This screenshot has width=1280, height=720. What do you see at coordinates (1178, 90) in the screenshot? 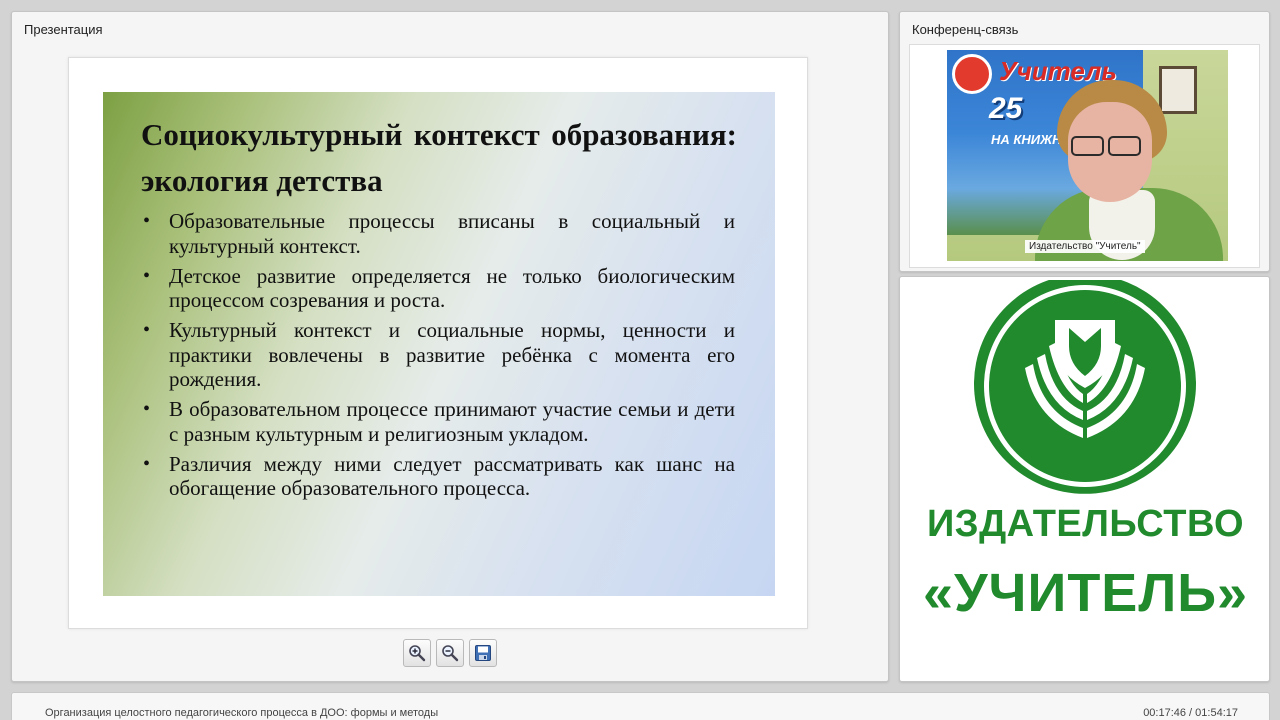
I see `wall-certificate` at bounding box center [1178, 90].